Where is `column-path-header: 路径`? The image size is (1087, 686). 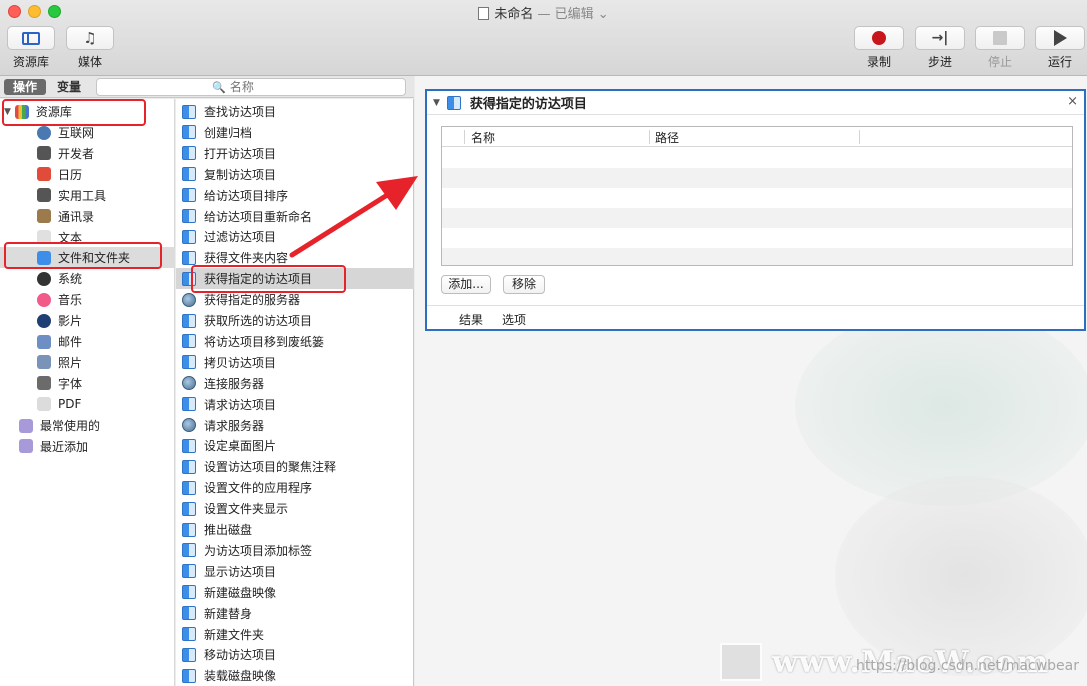 column-path-header: 路径 is located at coordinates (667, 137).